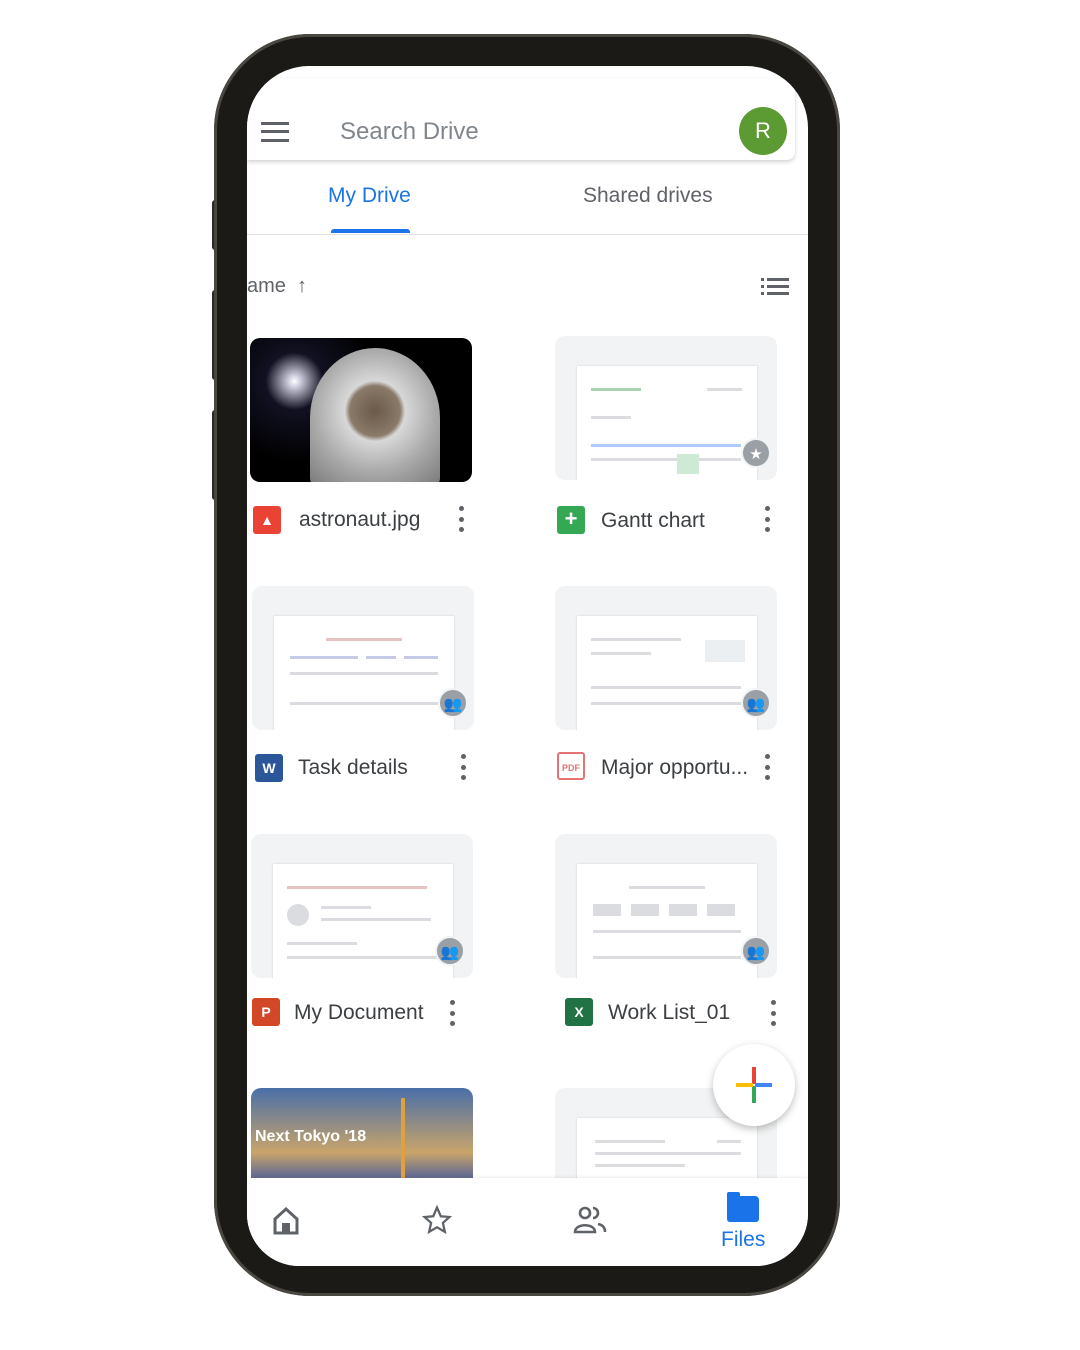 This screenshot has height=1350, width=1080. Describe the element at coordinates (571, 520) in the screenshot. I see `google-sheets-icon: +` at that location.